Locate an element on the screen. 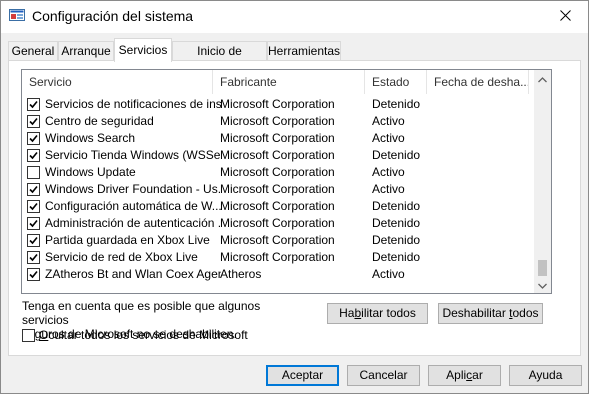 This screenshot has width=589, height=394. chevron-up-icon is located at coordinates (542, 79).